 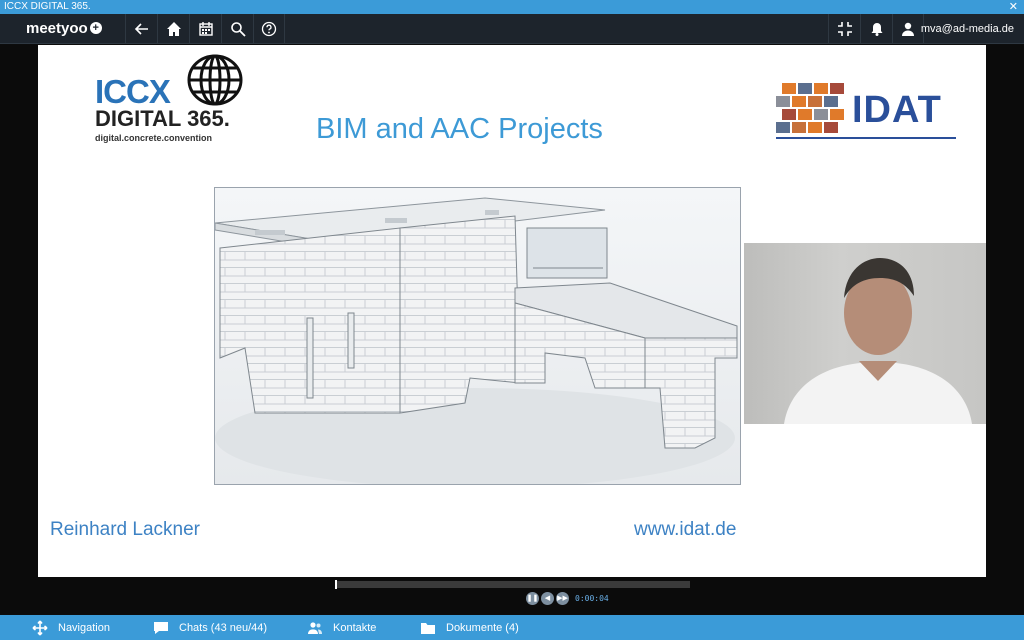 I want to click on search-icon, so click(x=238, y=29).